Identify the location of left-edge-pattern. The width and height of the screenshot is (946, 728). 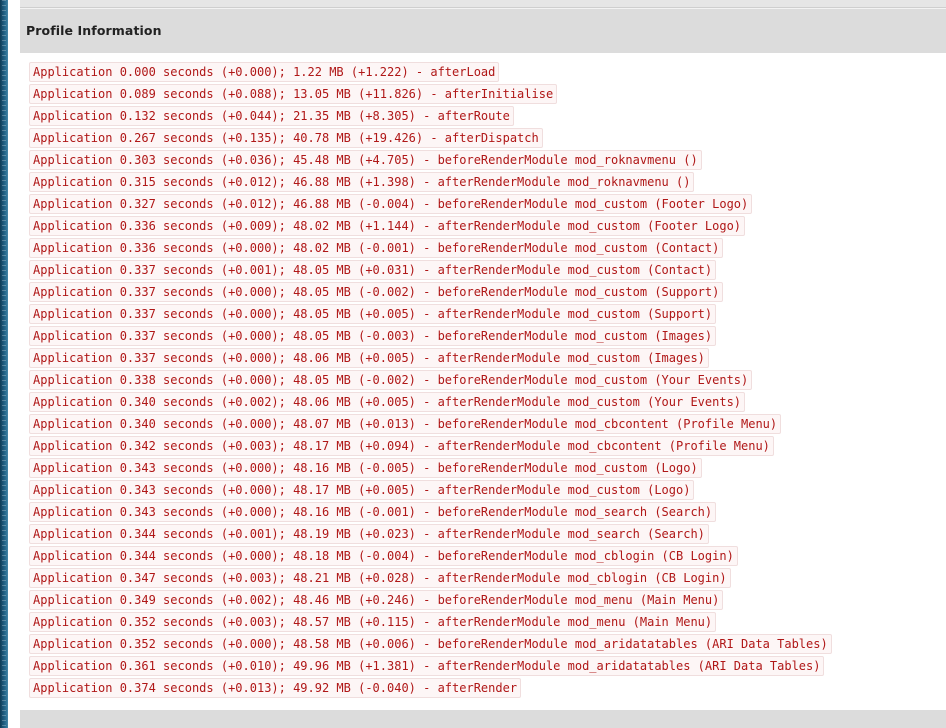
(4, 364).